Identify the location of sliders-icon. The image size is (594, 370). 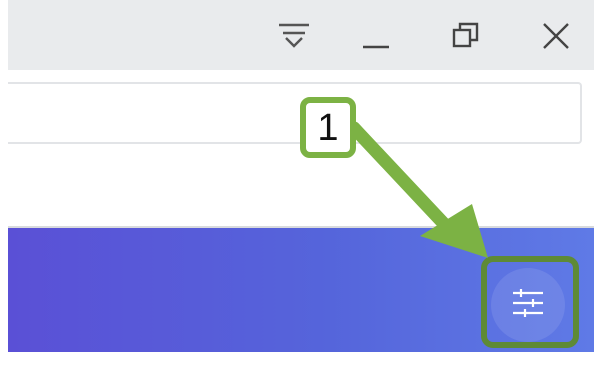
(528, 305).